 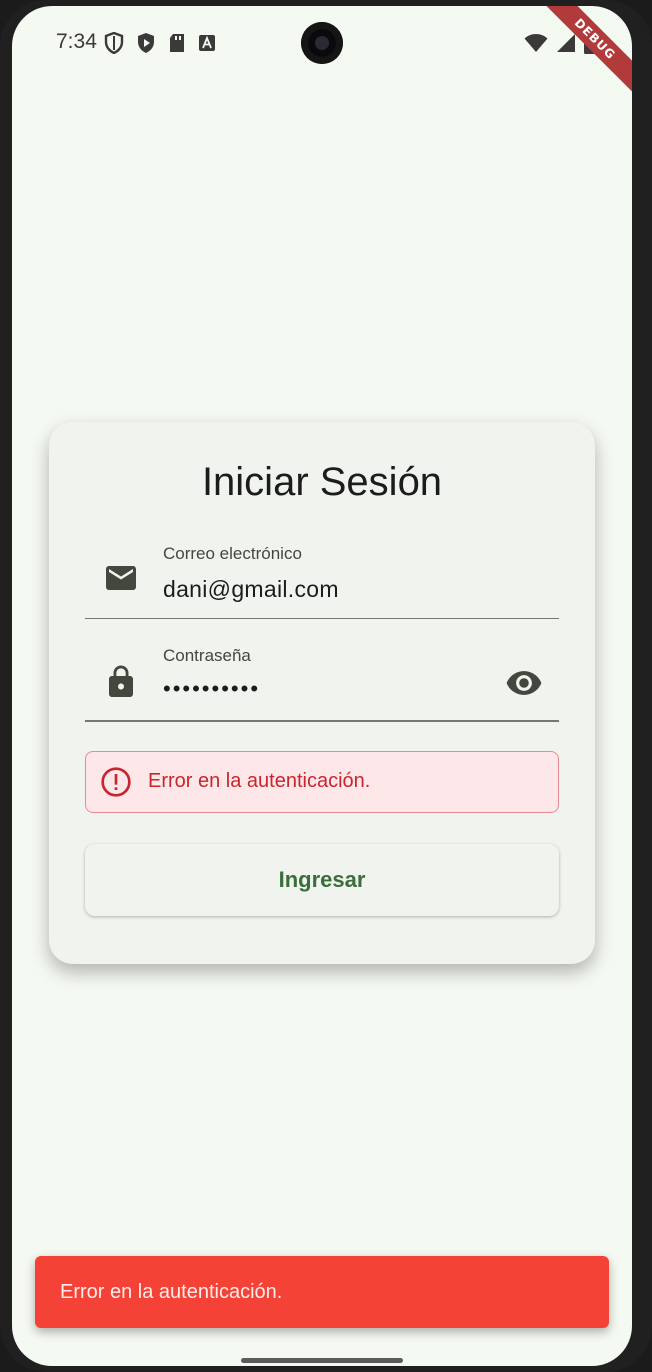 I want to click on snackbar-text: Error en la autenticación., so click(x=171, y=1292).